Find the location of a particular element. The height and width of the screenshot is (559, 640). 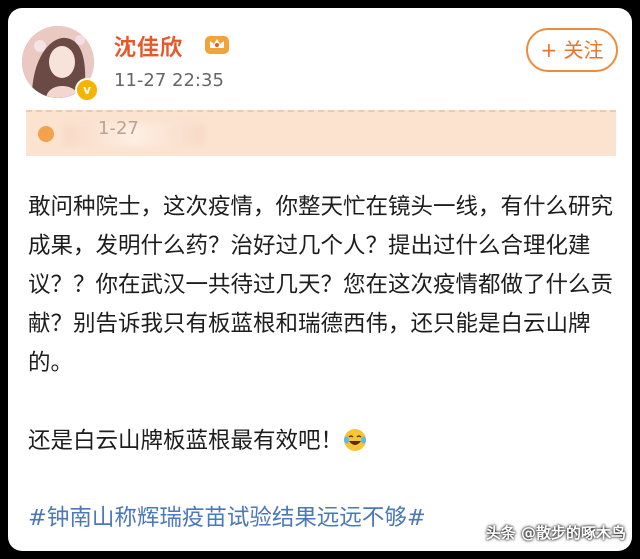

hashtag-link: #钟南山称辉瑞疫苗试验结果远远不够# is located at coordinates (227, 516).